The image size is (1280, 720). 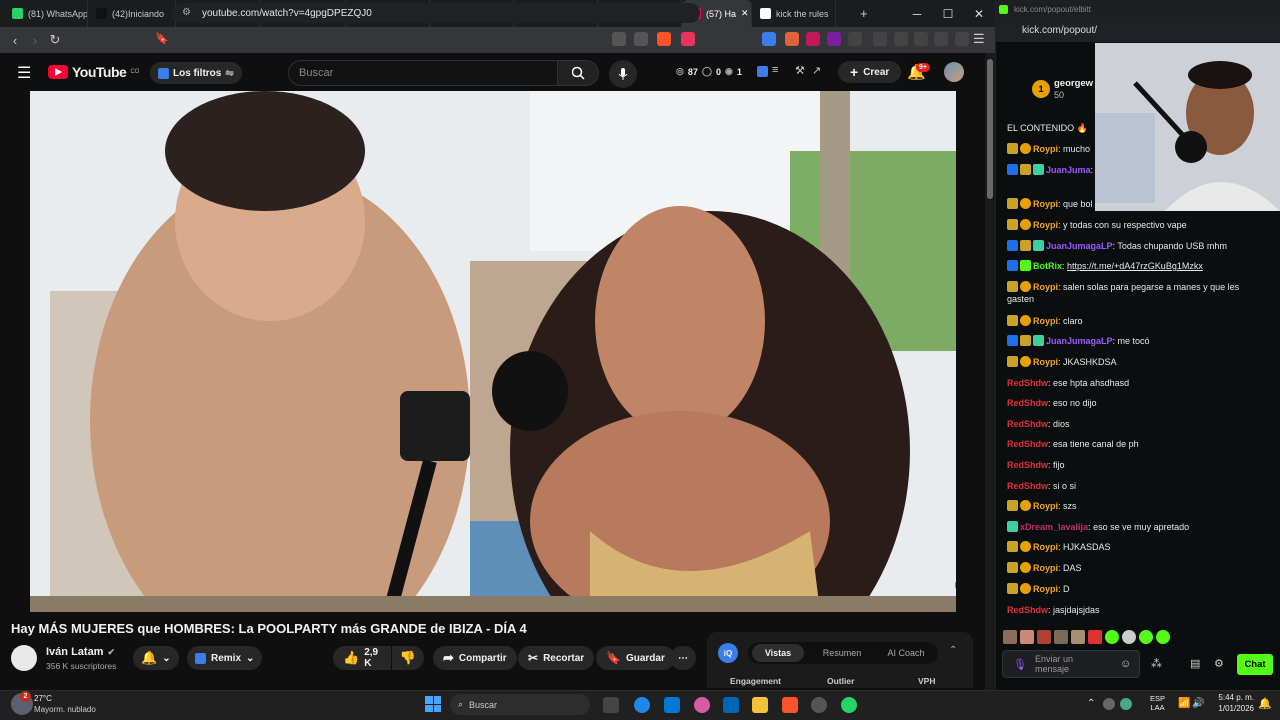 What do you see at coordinates (664, 39) in the screenshot?
I see `brave-shield-icon` at bounding box center [664, 39].